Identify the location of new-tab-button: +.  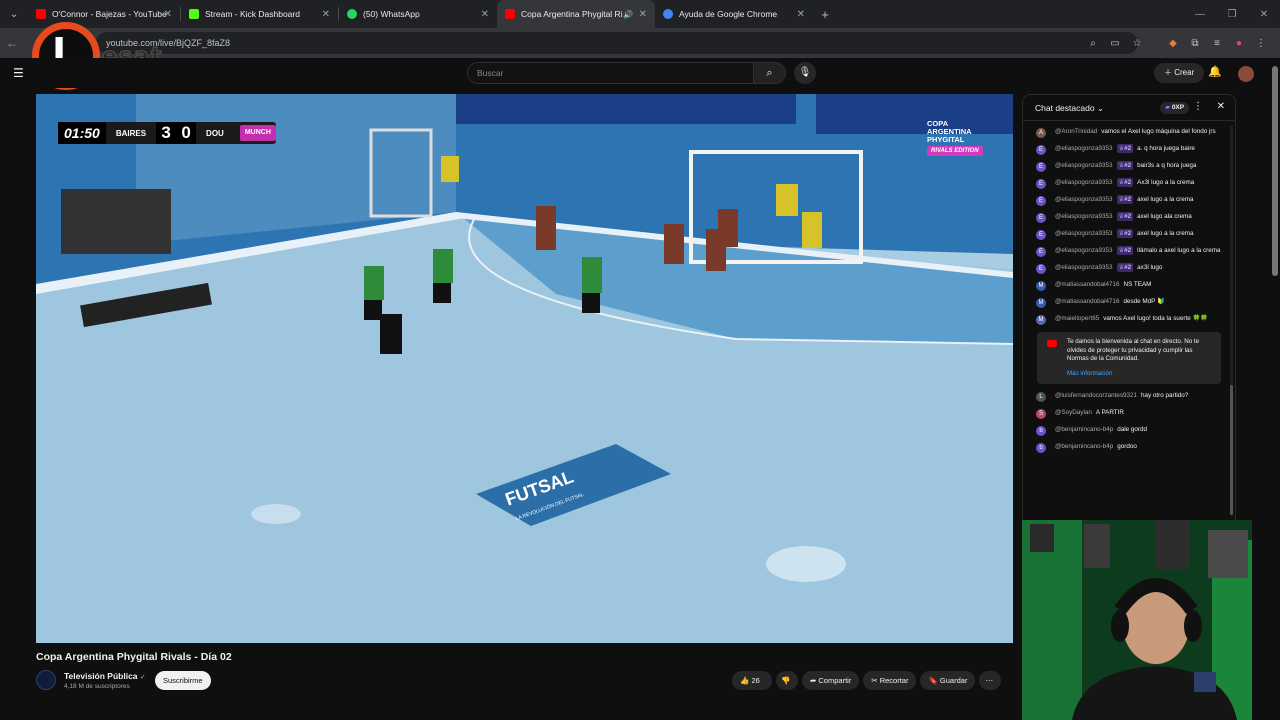
(825, 14).